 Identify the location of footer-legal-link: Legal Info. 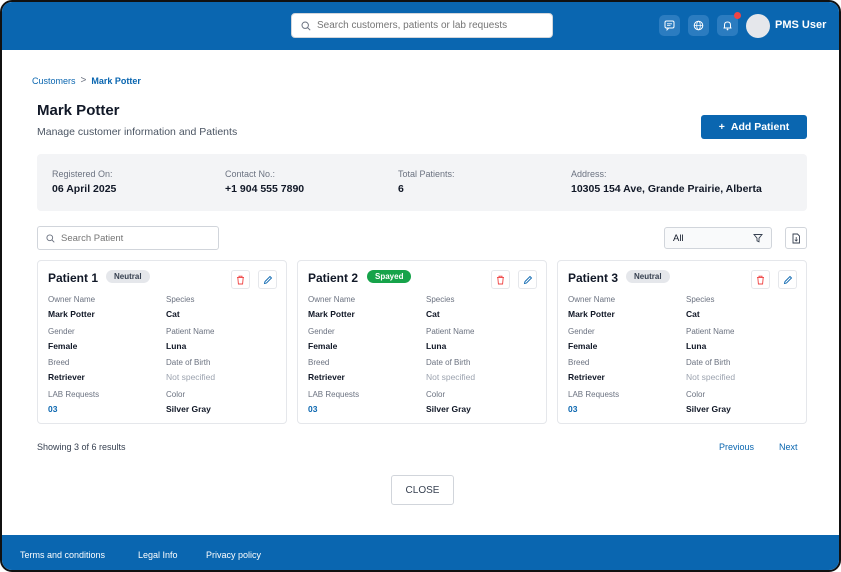
(158, 555).